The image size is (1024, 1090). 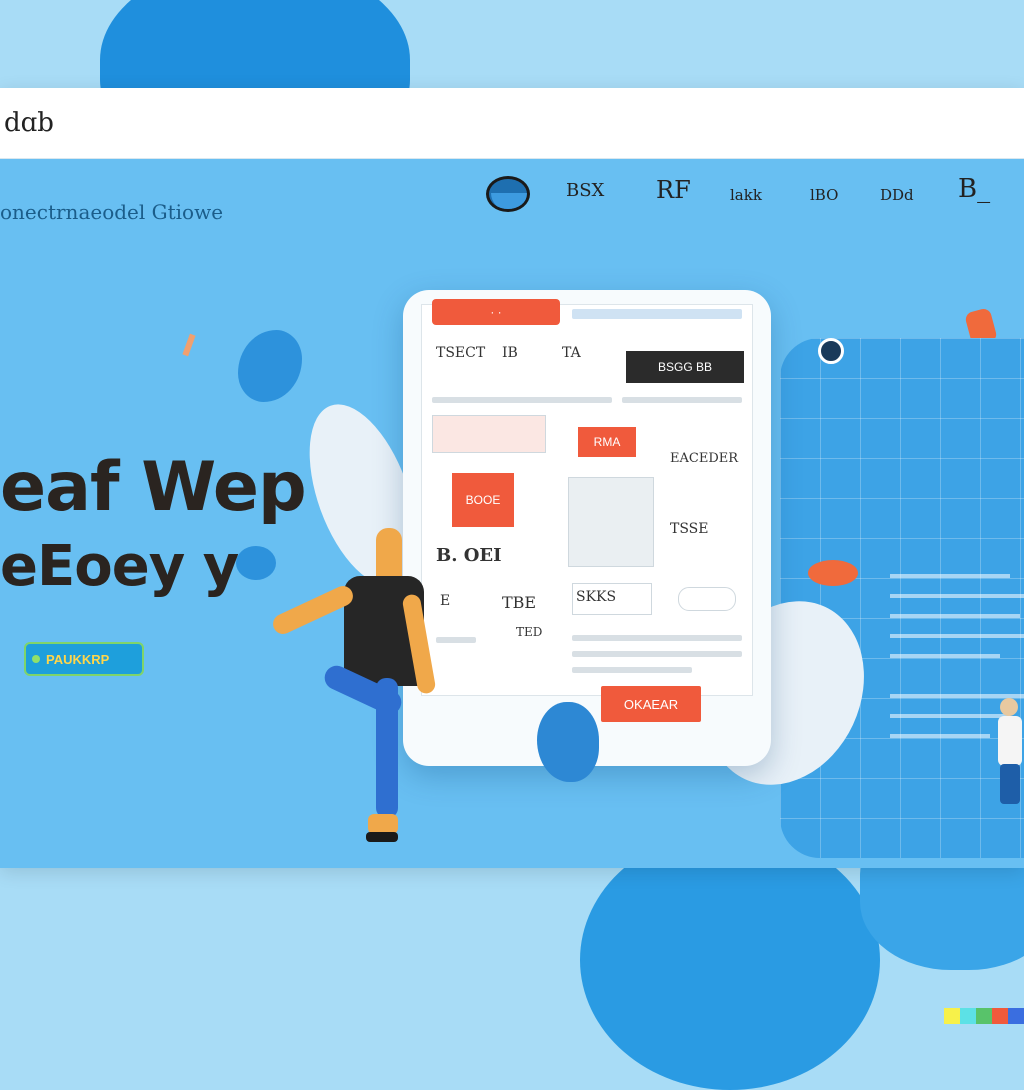 I want to click on decor-blue-drop, so click(x=568, y=742).